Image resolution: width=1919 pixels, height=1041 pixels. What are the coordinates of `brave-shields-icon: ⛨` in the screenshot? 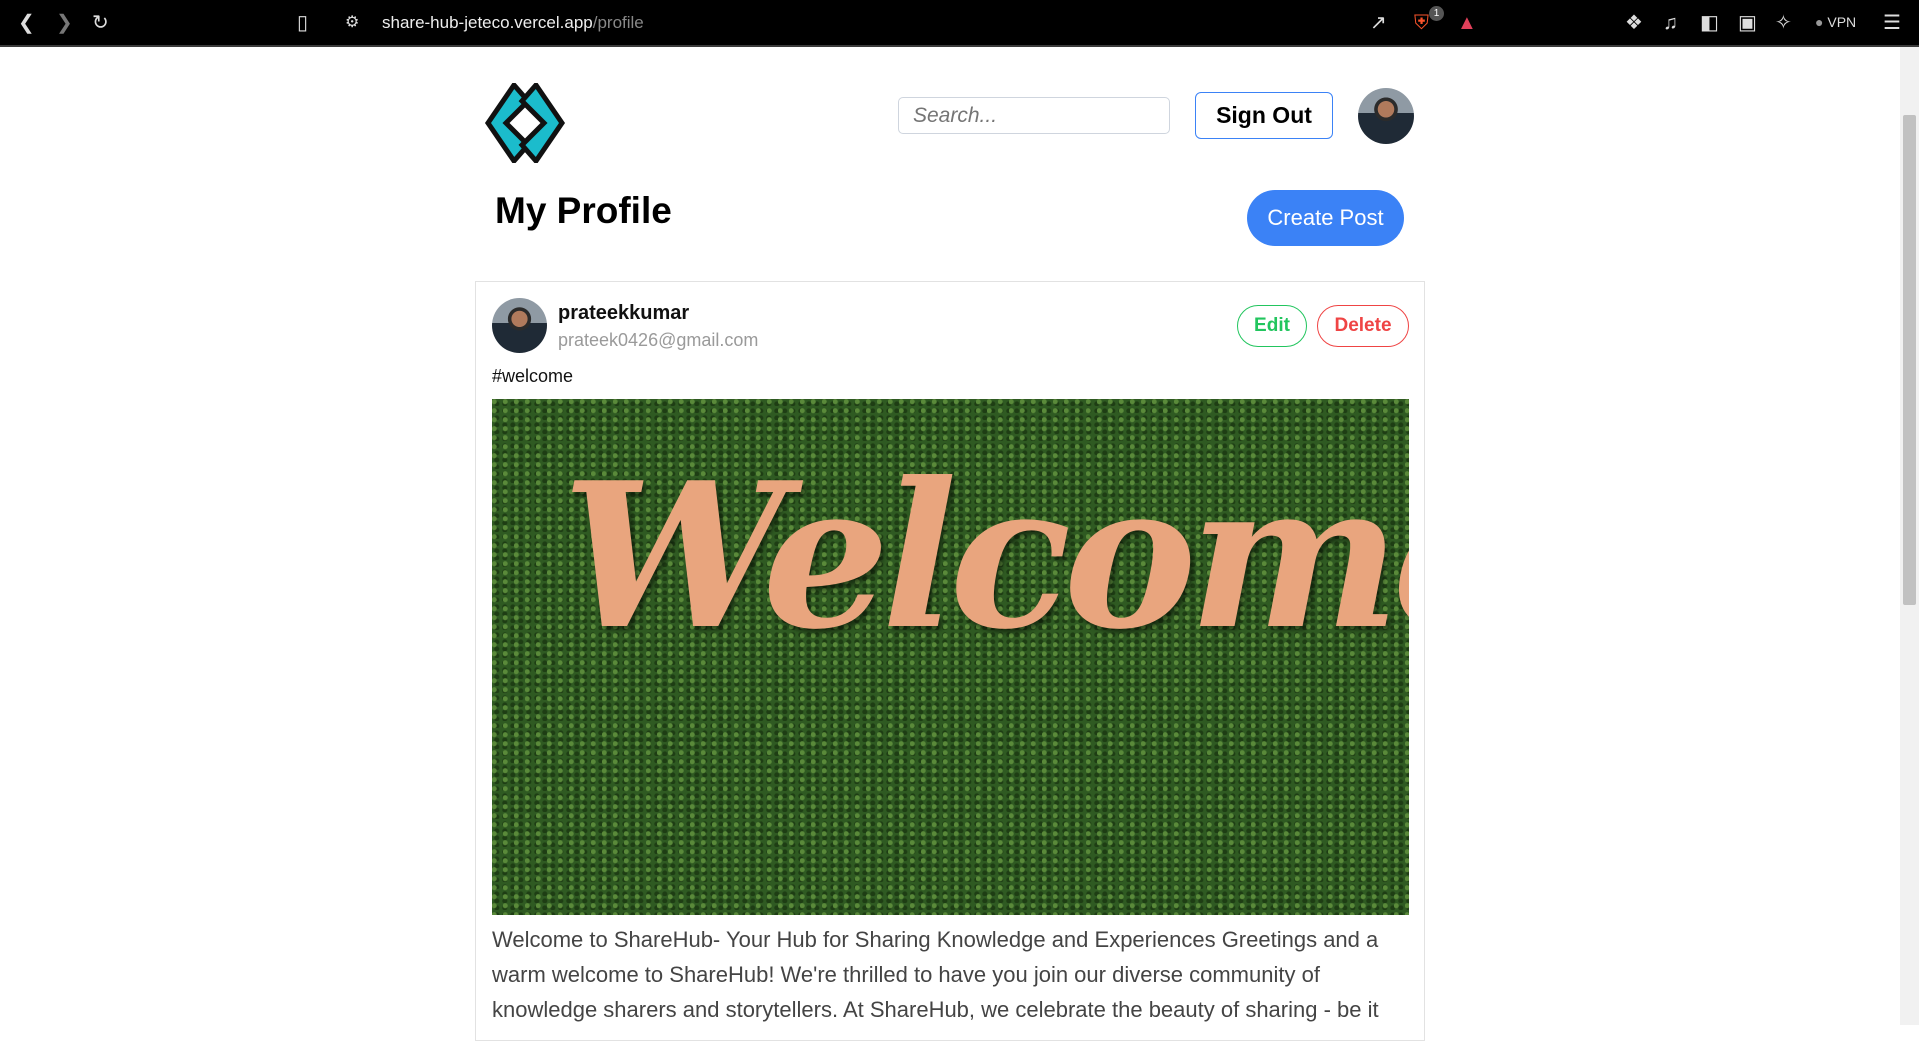 It's located at (1421, 23).